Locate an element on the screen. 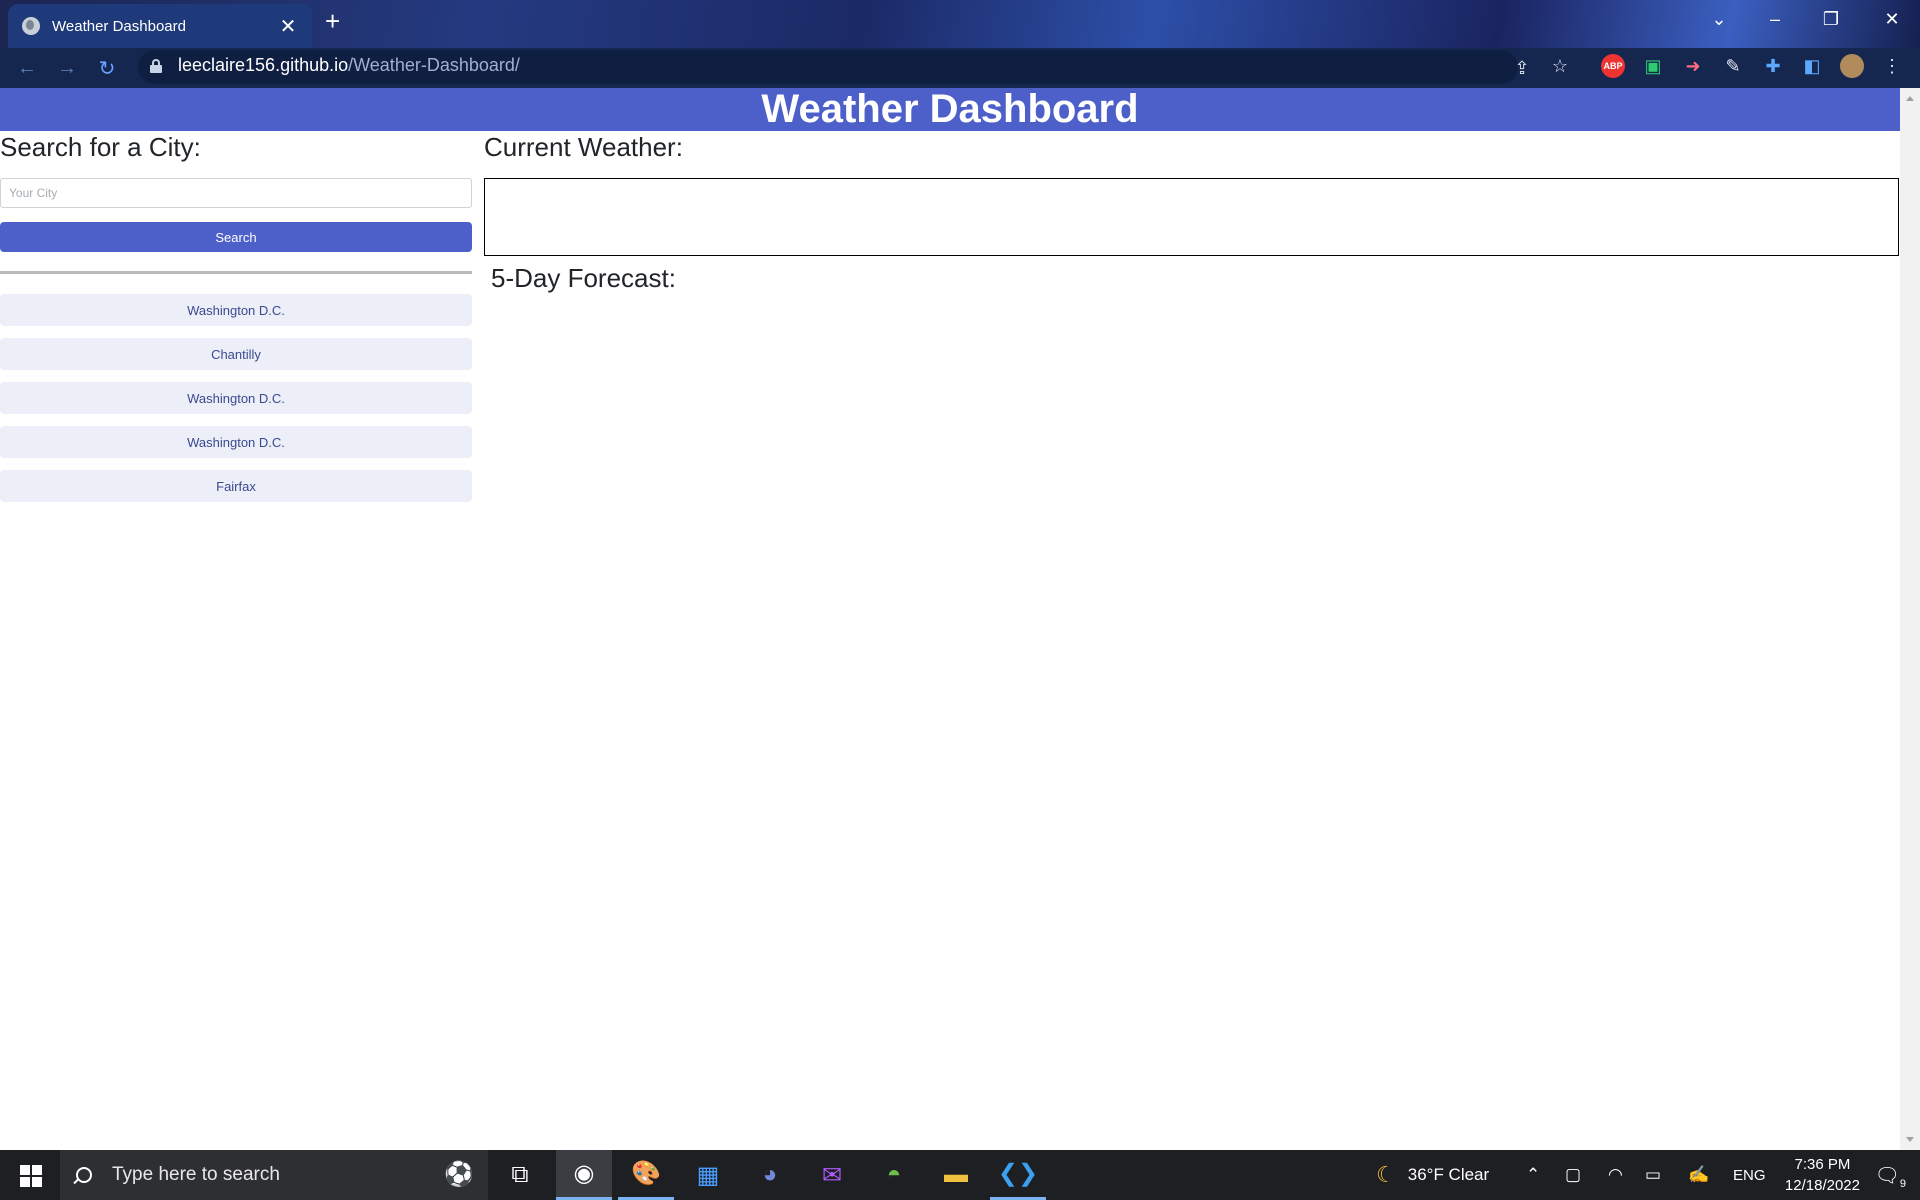 The width and height of the screenshot is (1920, 1200). search-icon is located at coordinates (84, 1175).